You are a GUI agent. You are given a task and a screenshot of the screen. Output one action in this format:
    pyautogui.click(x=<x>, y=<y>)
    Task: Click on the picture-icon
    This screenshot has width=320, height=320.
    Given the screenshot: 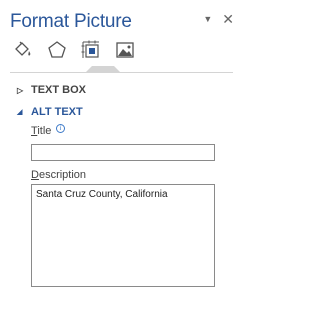 What is the action you would take?
    pyautogui.click(x=125, y=50)
    